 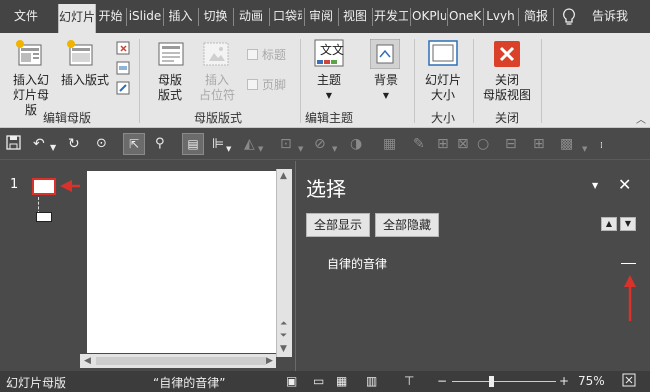 I want to click on theme-icon-text: 文文, so click(x=332, y=50).